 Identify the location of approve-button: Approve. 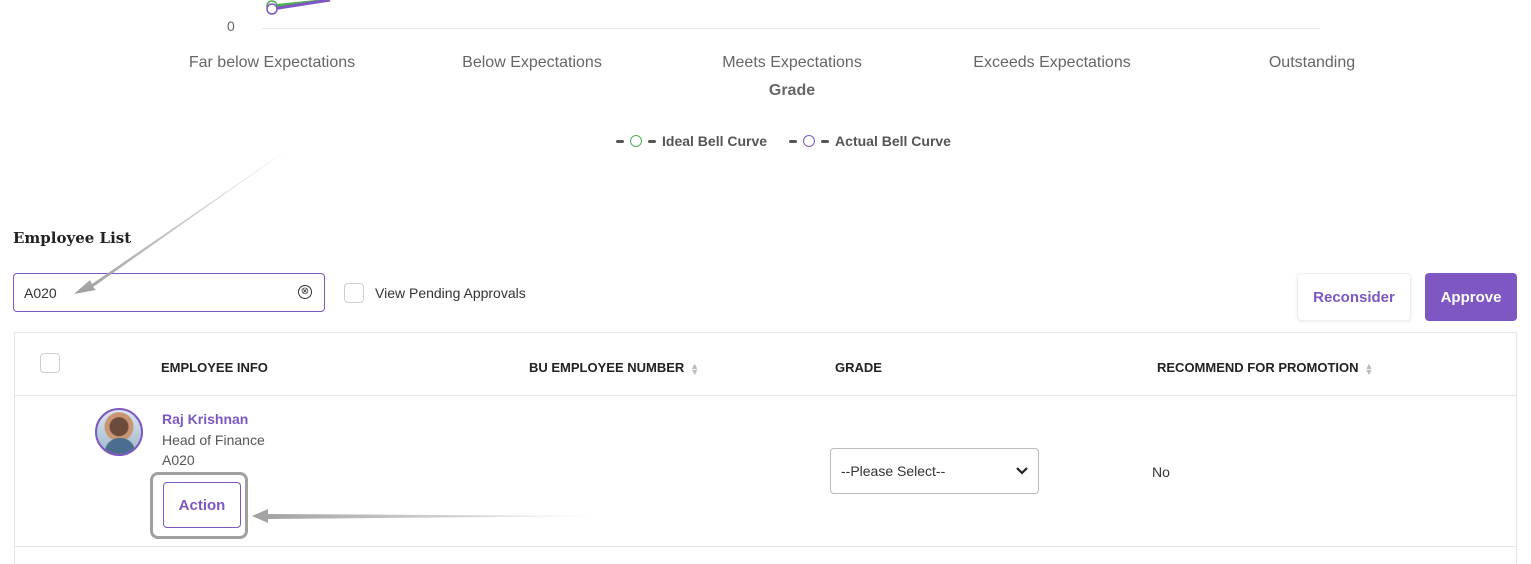
(1471, 297).